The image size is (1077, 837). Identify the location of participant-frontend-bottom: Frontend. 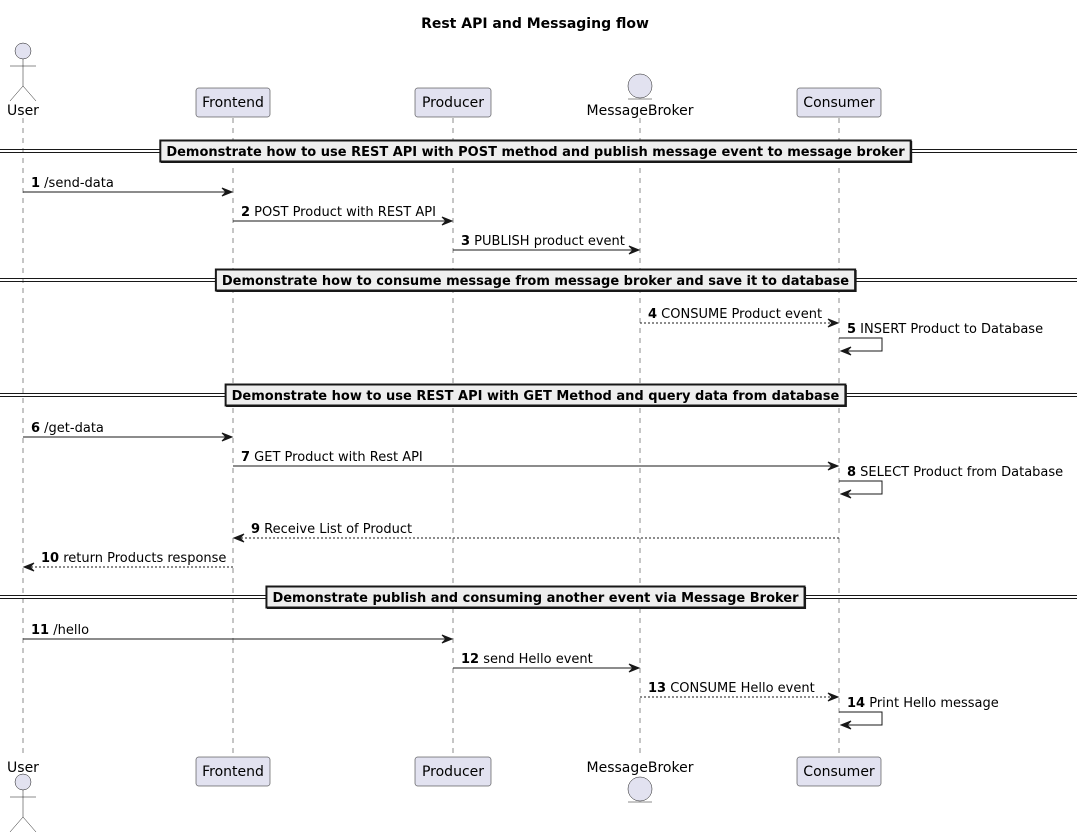
(233, 771).